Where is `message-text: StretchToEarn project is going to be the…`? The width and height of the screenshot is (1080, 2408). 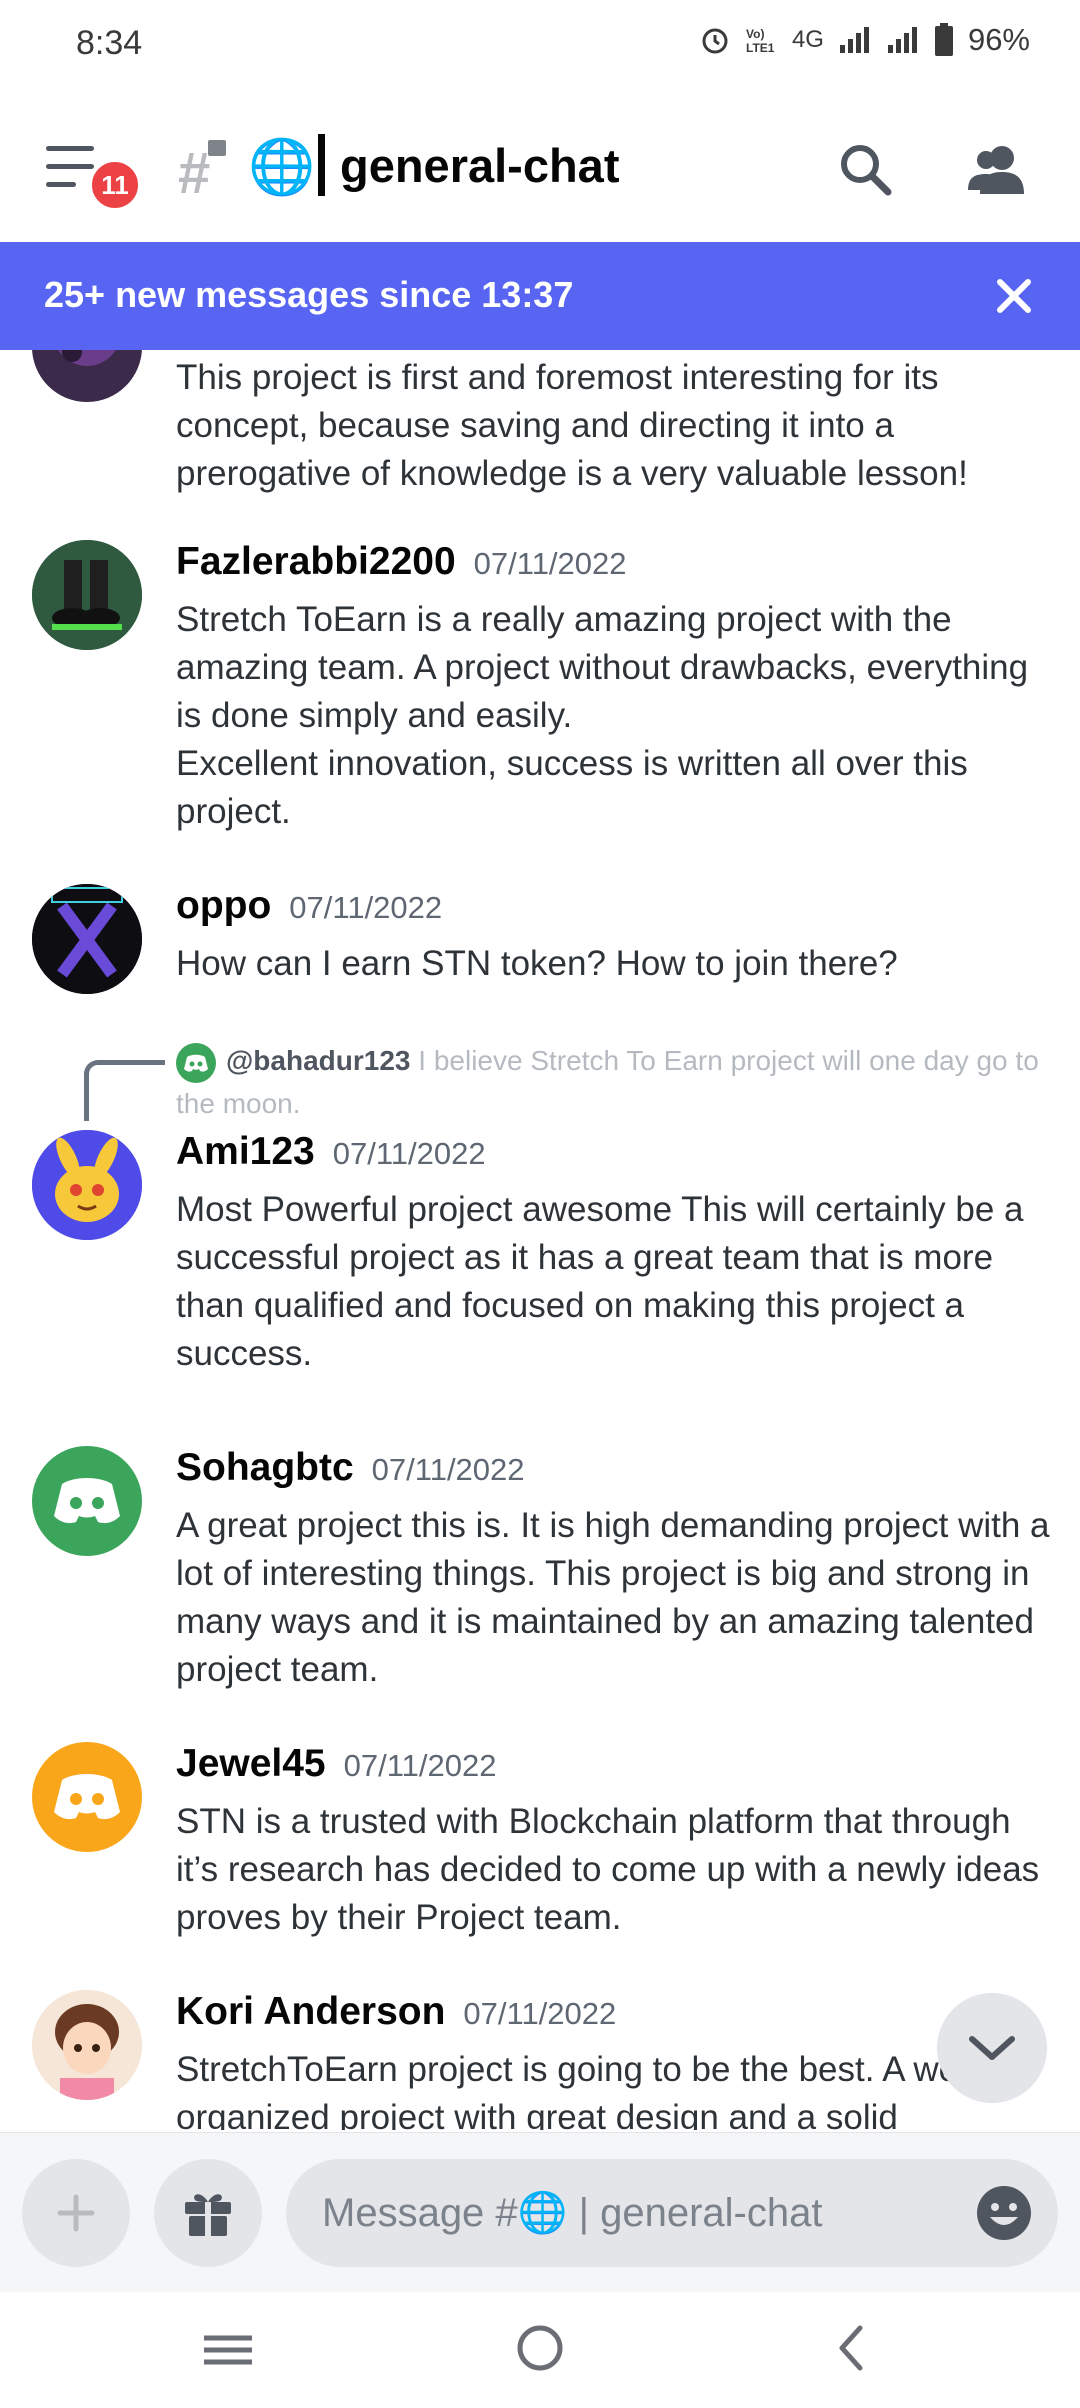 message-text: StretchToEarn project is going to be the… is located at coordinates (581, 2090).